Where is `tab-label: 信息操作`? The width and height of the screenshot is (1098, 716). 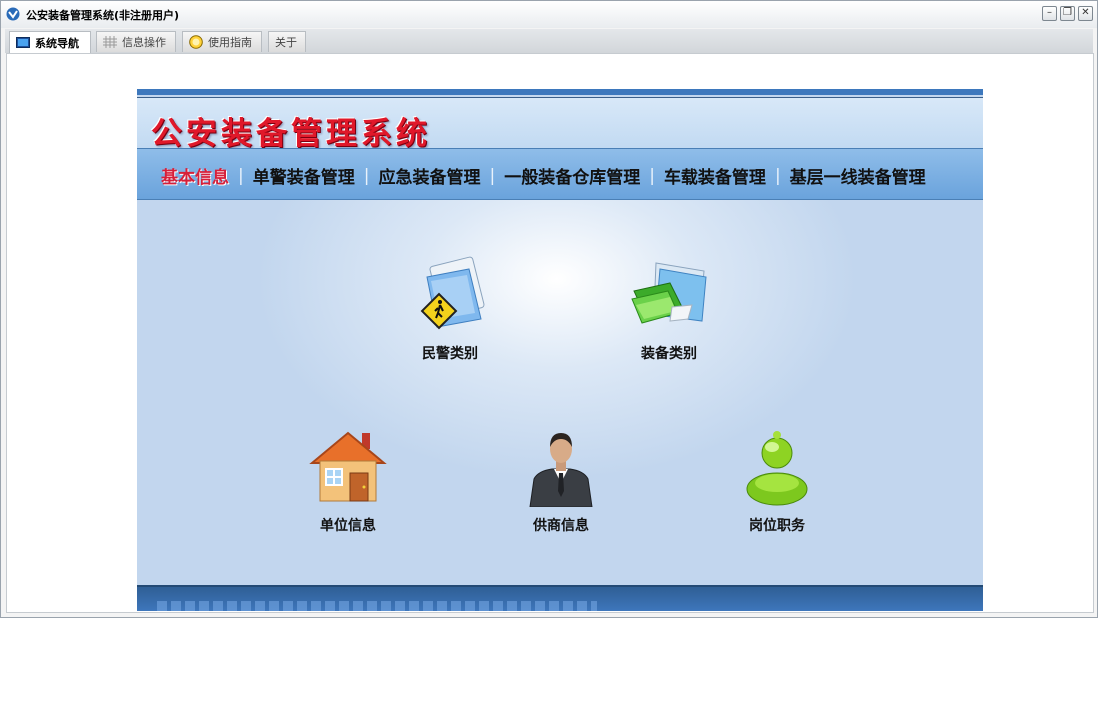 tab-label: 信息操作 is located at coordinates (144, 42).